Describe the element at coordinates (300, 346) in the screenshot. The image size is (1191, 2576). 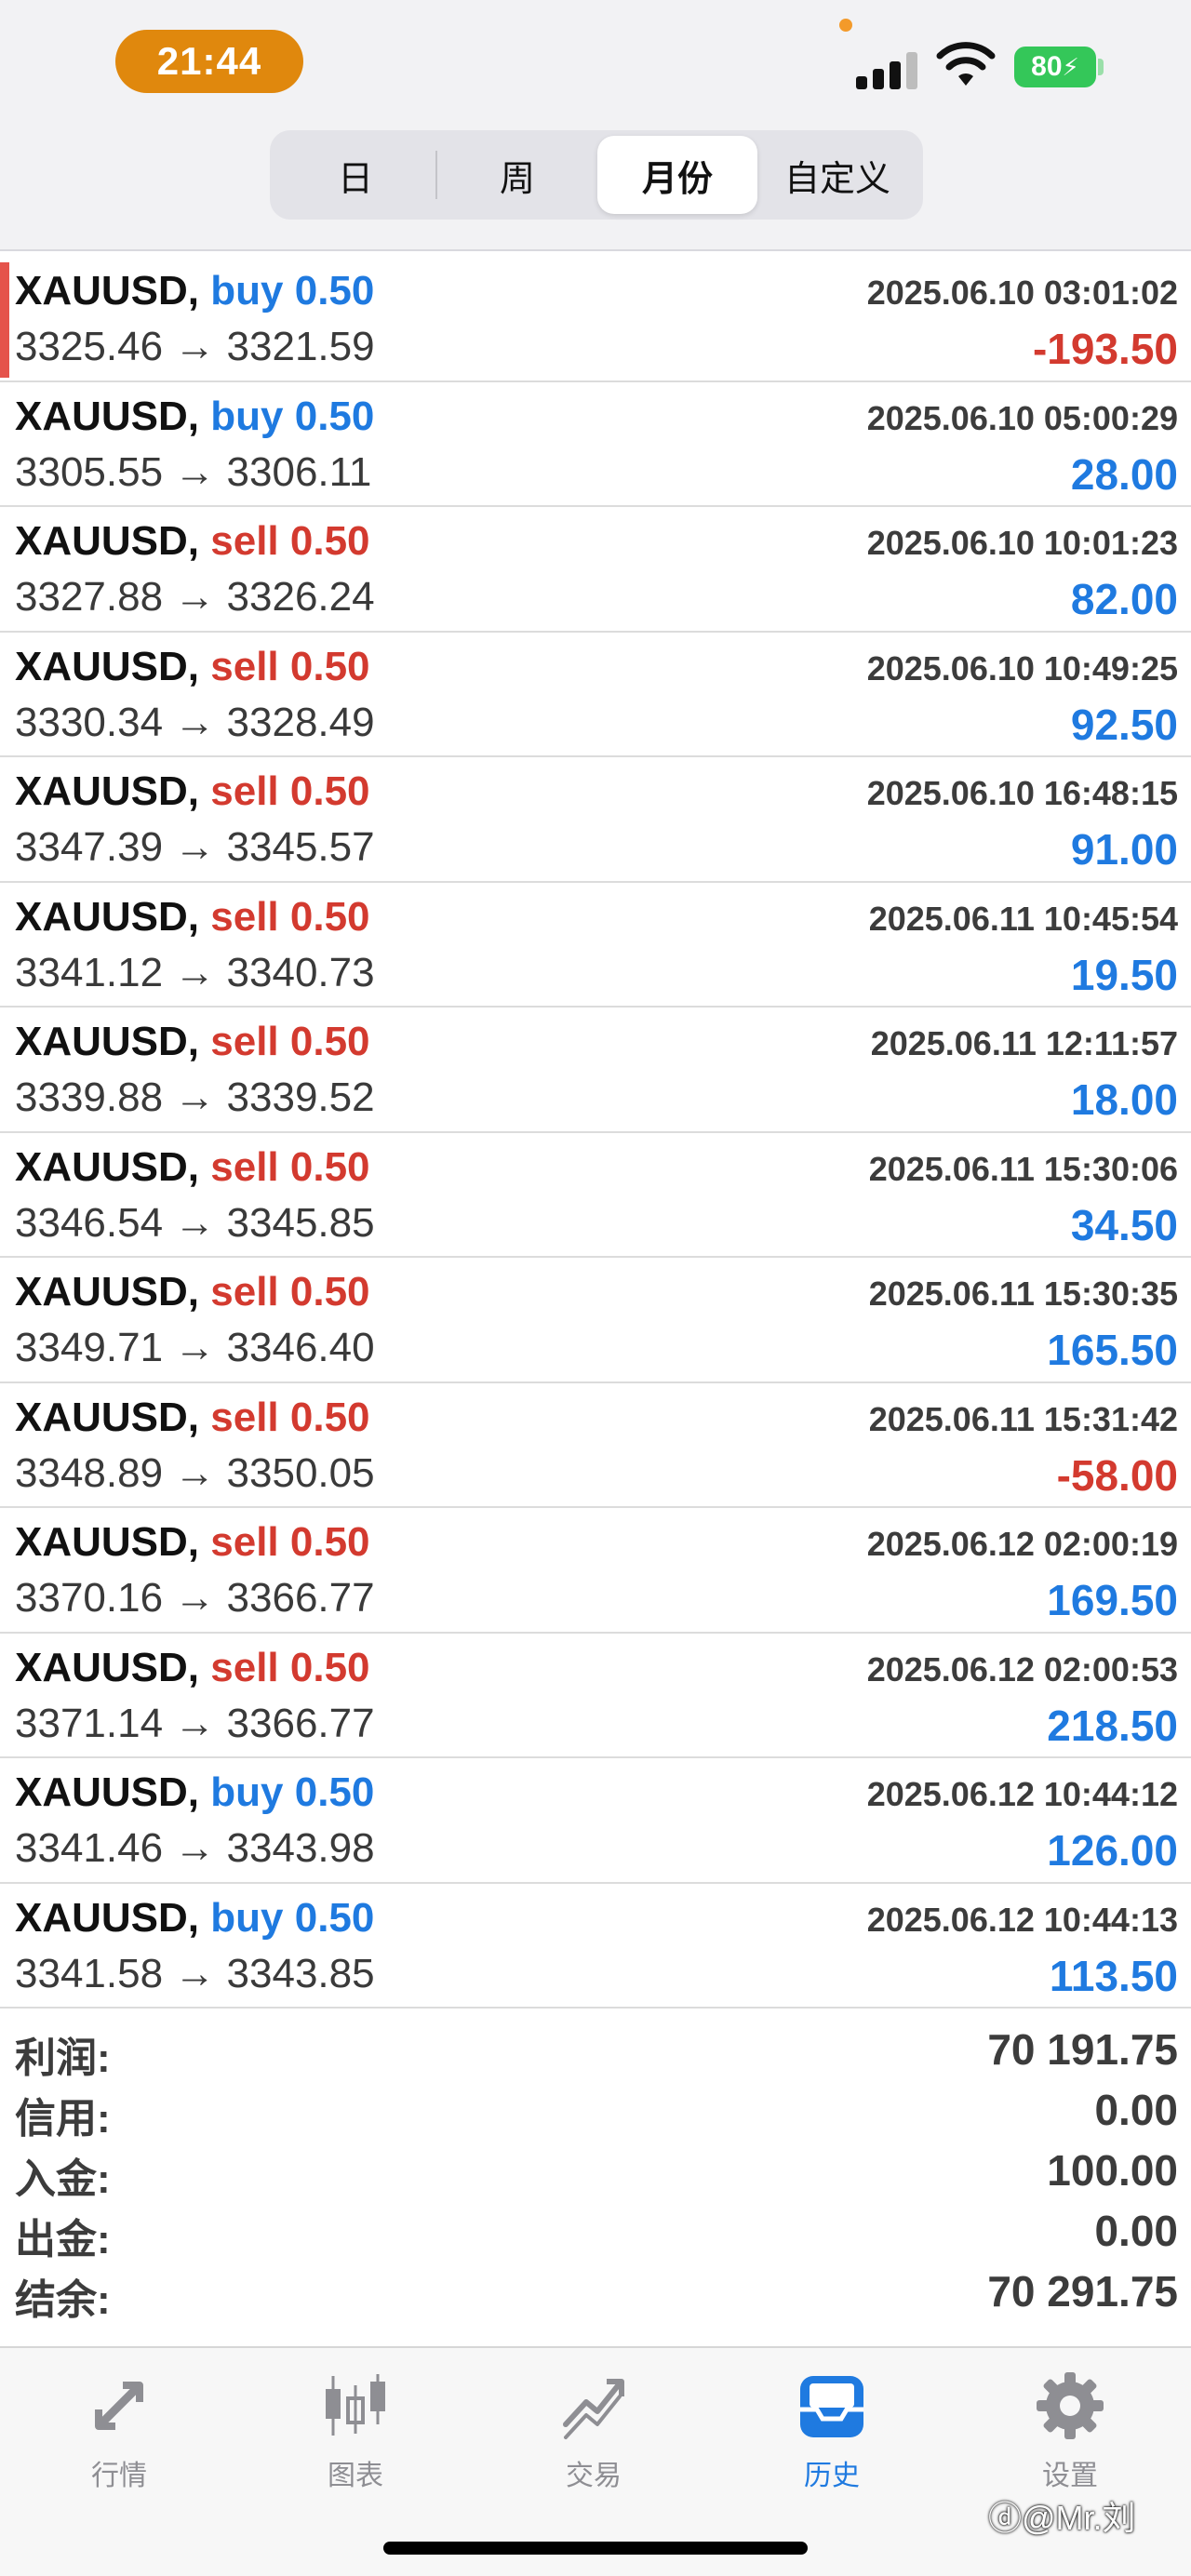
I see `close-price: 3321.59` at that location.